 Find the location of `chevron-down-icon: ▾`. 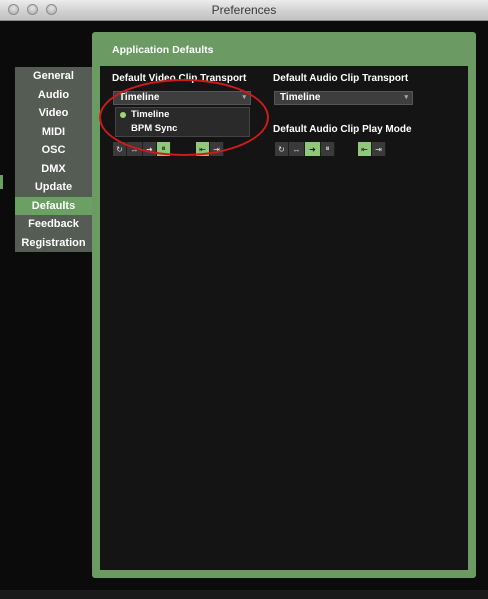

chevron-down-icon: ▾ is located at coordinates (406, 97).